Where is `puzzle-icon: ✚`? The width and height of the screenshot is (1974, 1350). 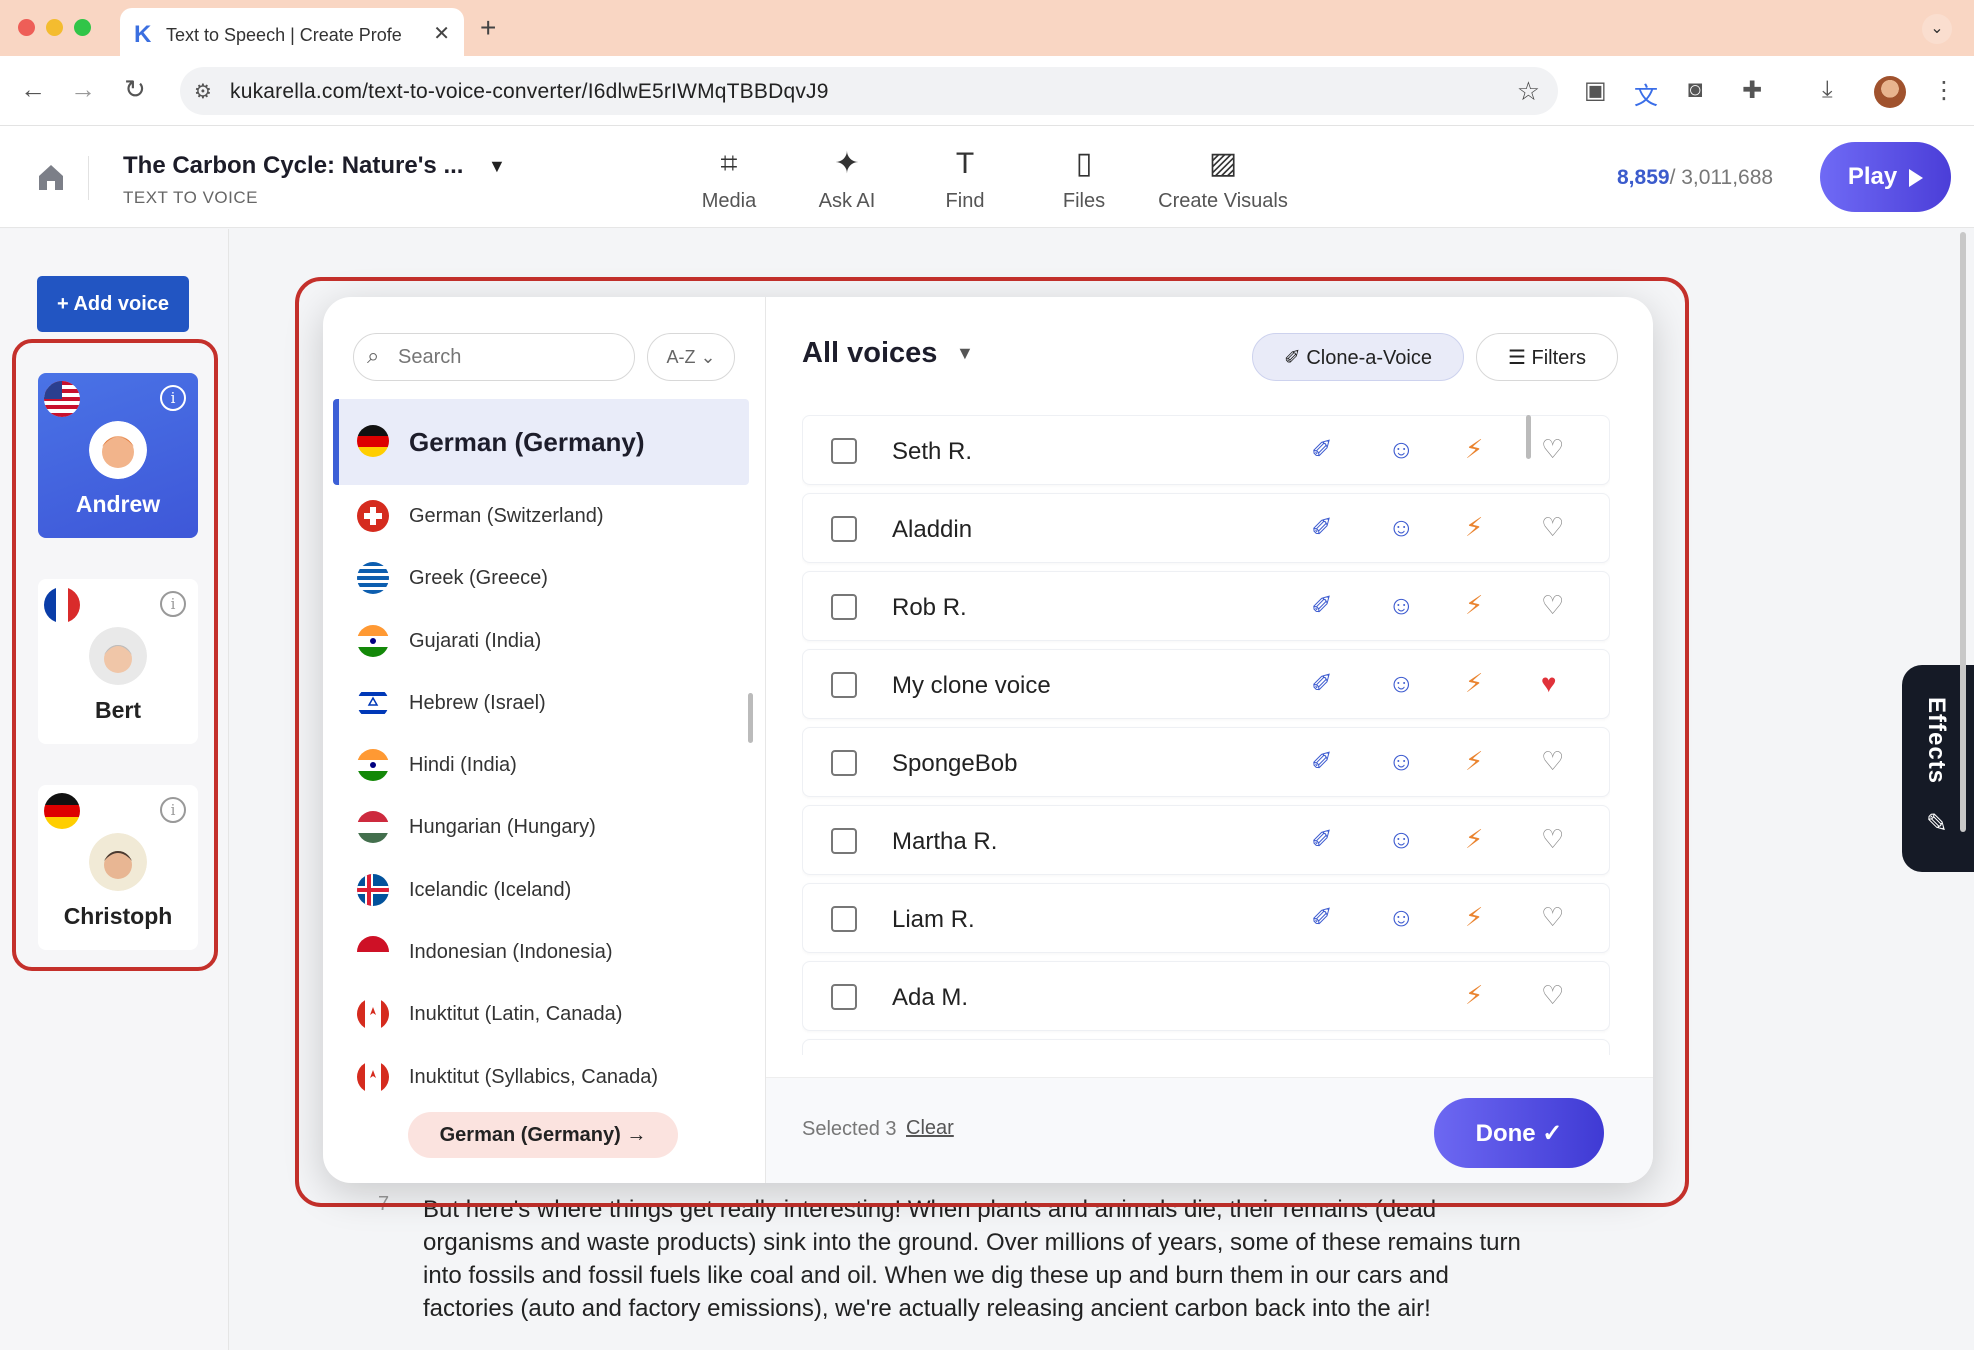 puzzle-icon: ✚ is located at coordinates (1752, 90).